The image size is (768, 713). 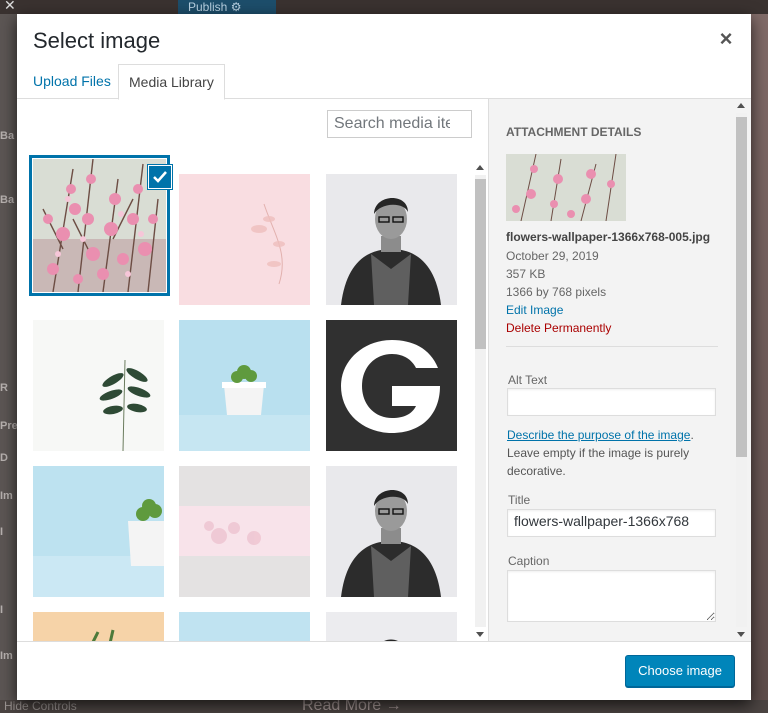 What do you see at coordinates (98, 626) in the screenshot?
I see `attachment-thumbnail-plant-orange` at bounding box center [98, 626].